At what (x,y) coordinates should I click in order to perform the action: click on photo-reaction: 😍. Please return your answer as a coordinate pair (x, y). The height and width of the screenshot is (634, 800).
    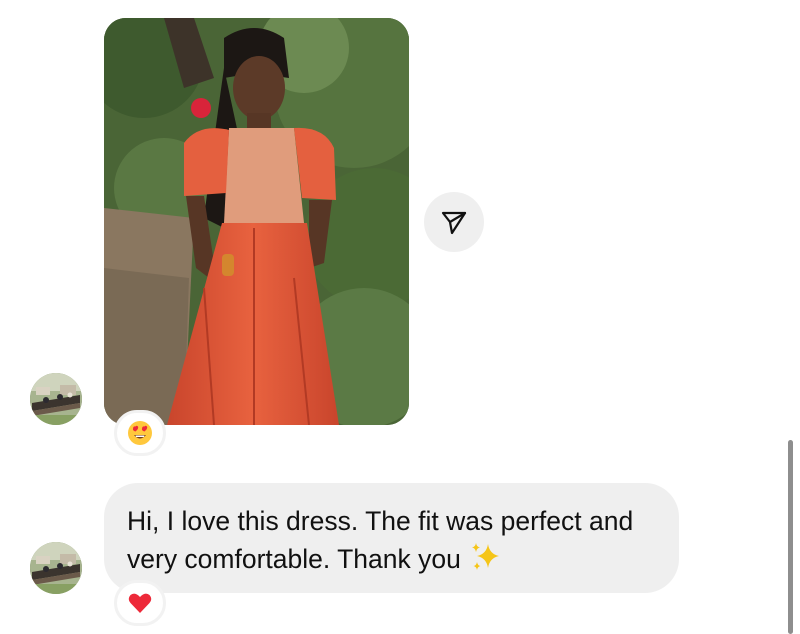
    Looking at the image, I should click on (140, 433).